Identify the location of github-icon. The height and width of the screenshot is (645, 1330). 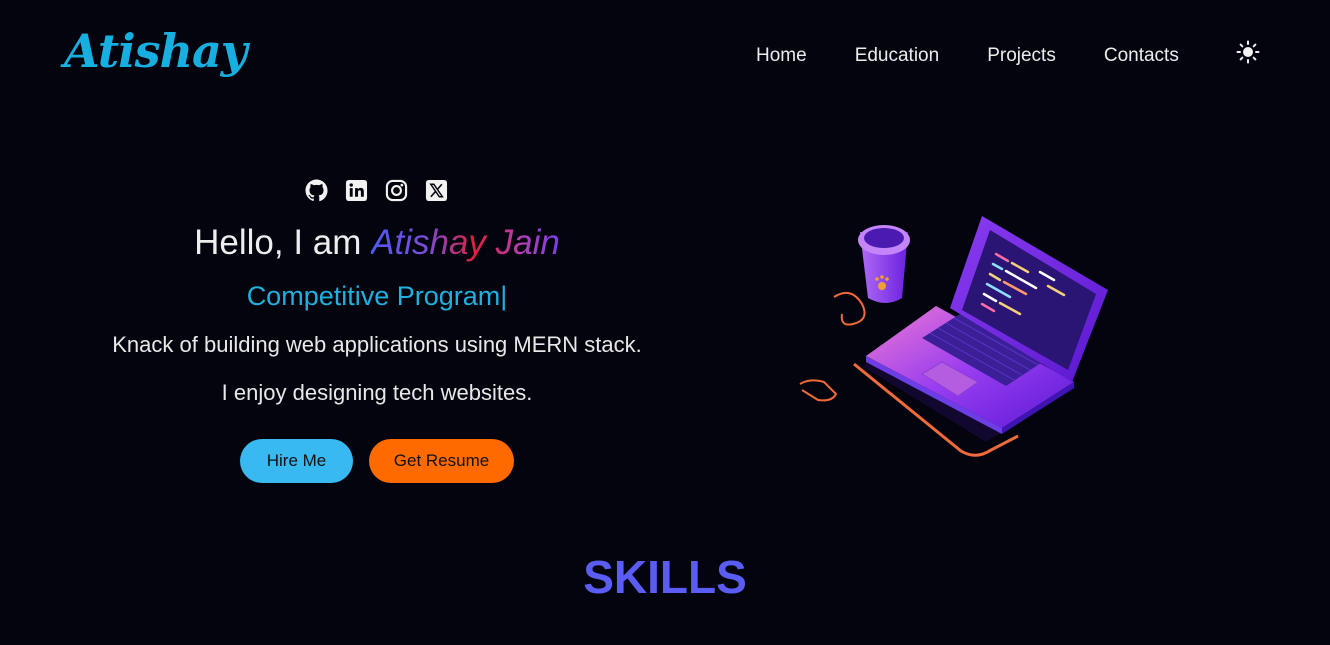
(316, 190).